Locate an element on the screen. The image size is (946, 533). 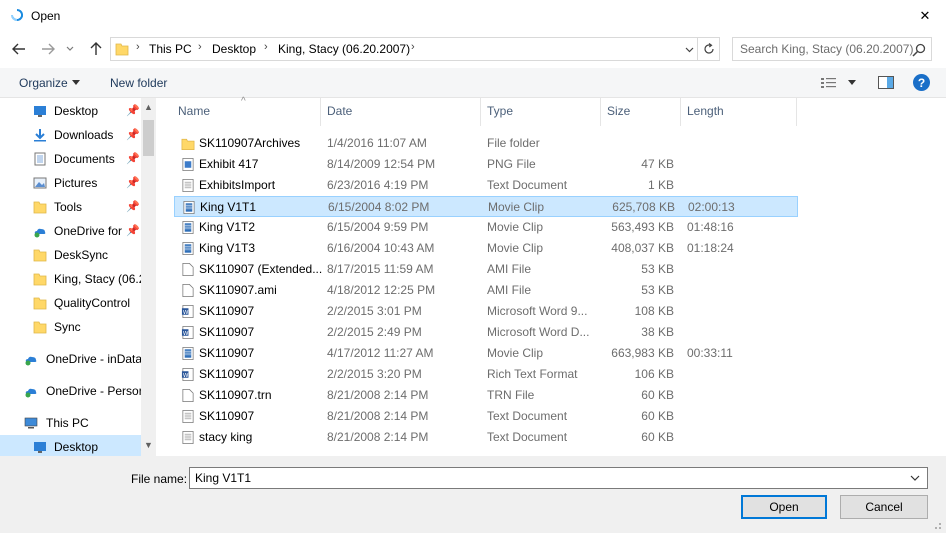
navigation-scrollbar: ▲ ▼ is located at coordinates (148, 277).